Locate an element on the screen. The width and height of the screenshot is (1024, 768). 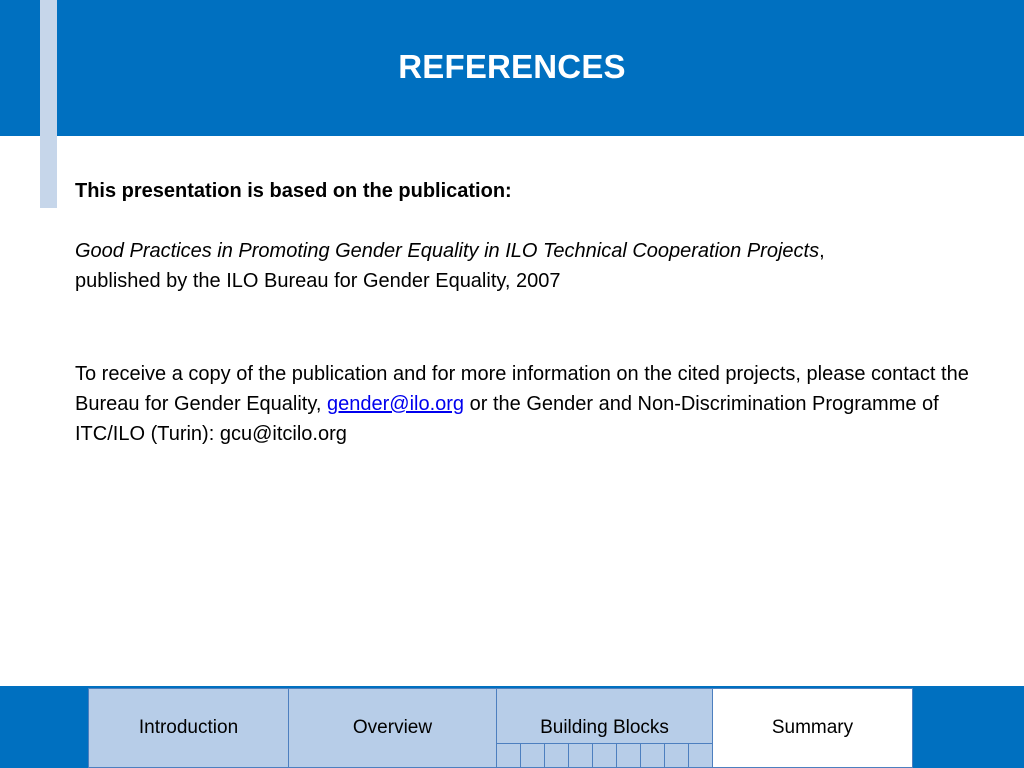
tab-overview: Overview is located at coordinates (392, 728).